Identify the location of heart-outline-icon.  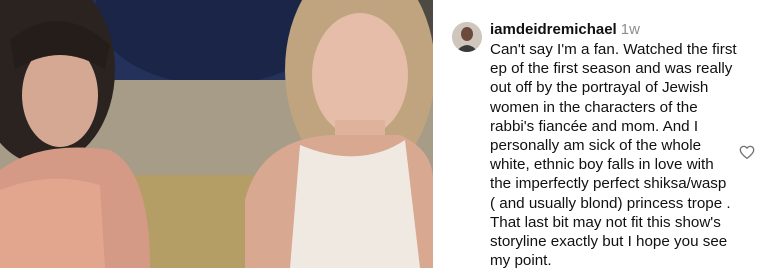
(747, 152).